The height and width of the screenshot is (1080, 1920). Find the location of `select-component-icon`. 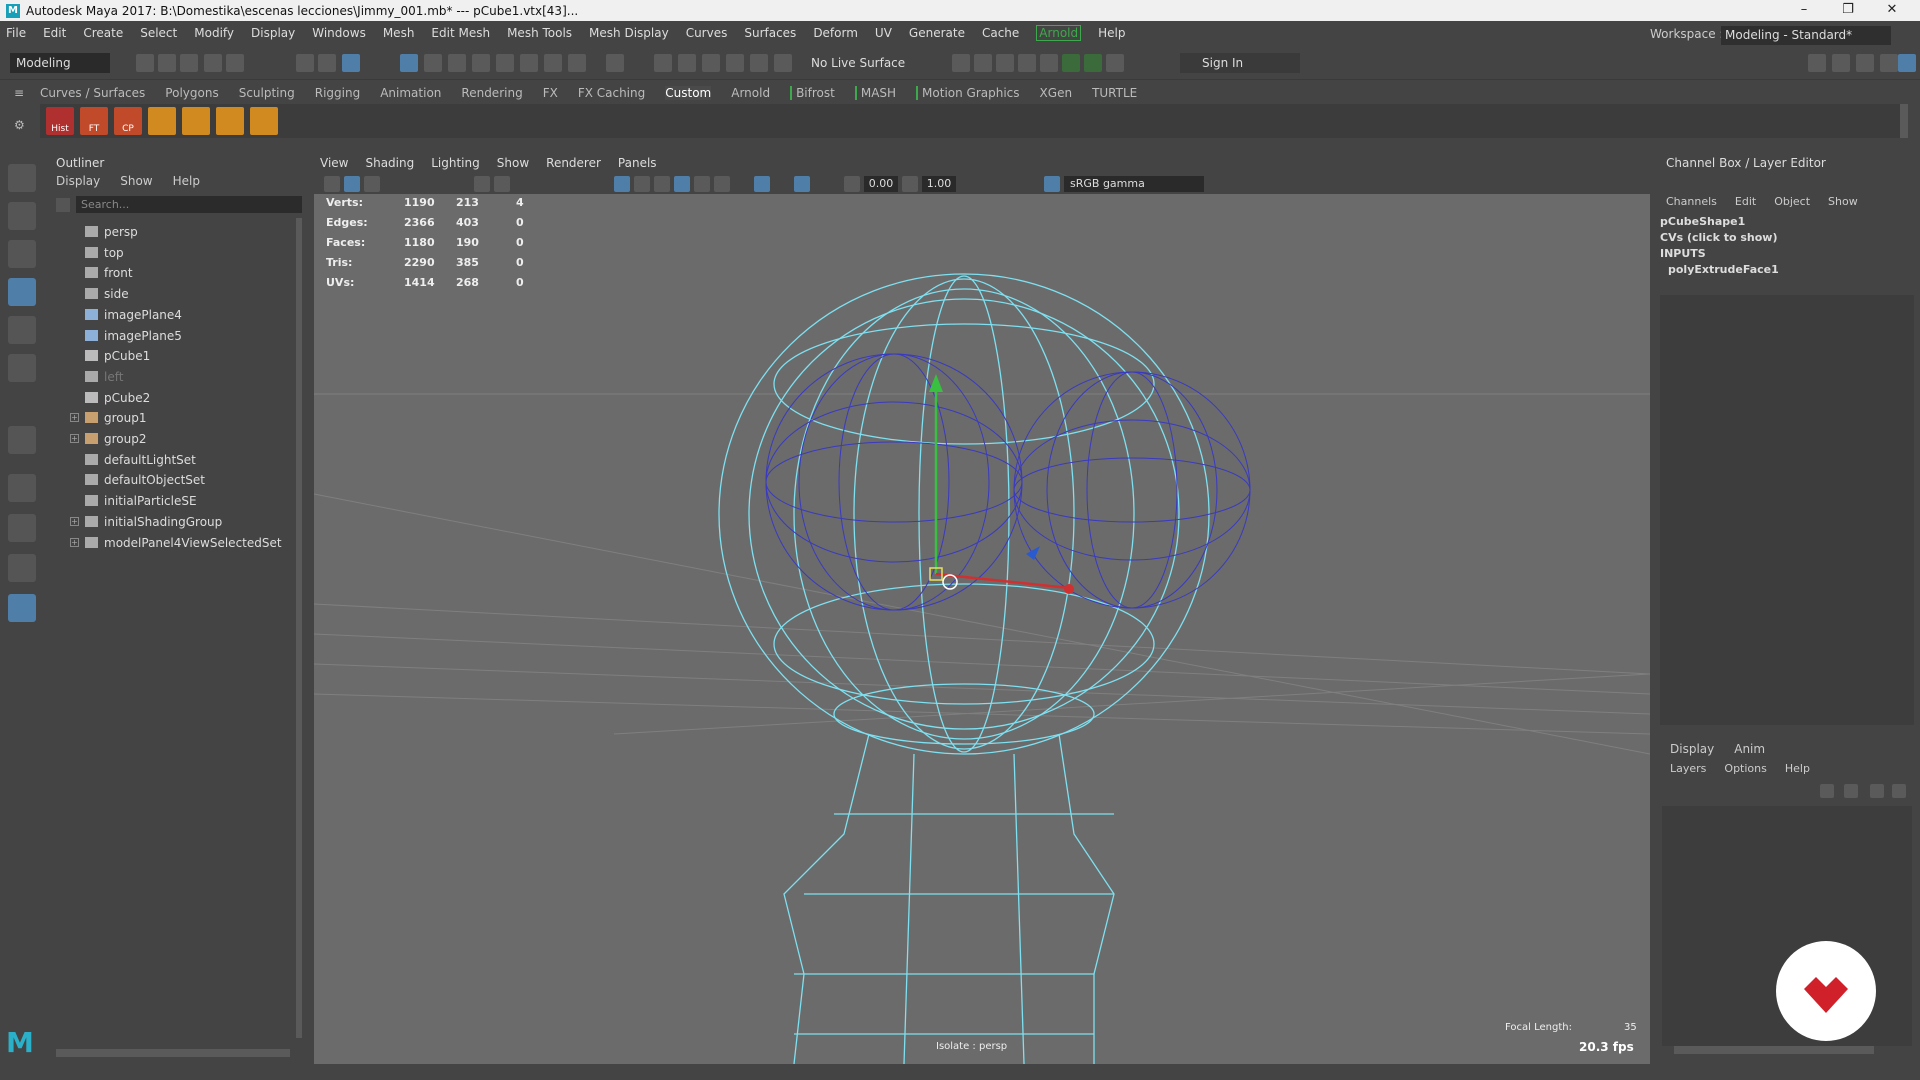

select-component-icon is located at coordinates (351, 63).